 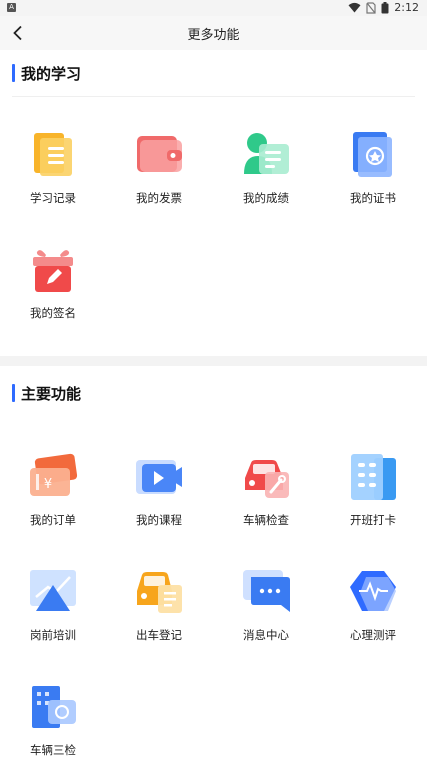 I want to click on section-header-study: 我的学习, so click(x=213, y=73).